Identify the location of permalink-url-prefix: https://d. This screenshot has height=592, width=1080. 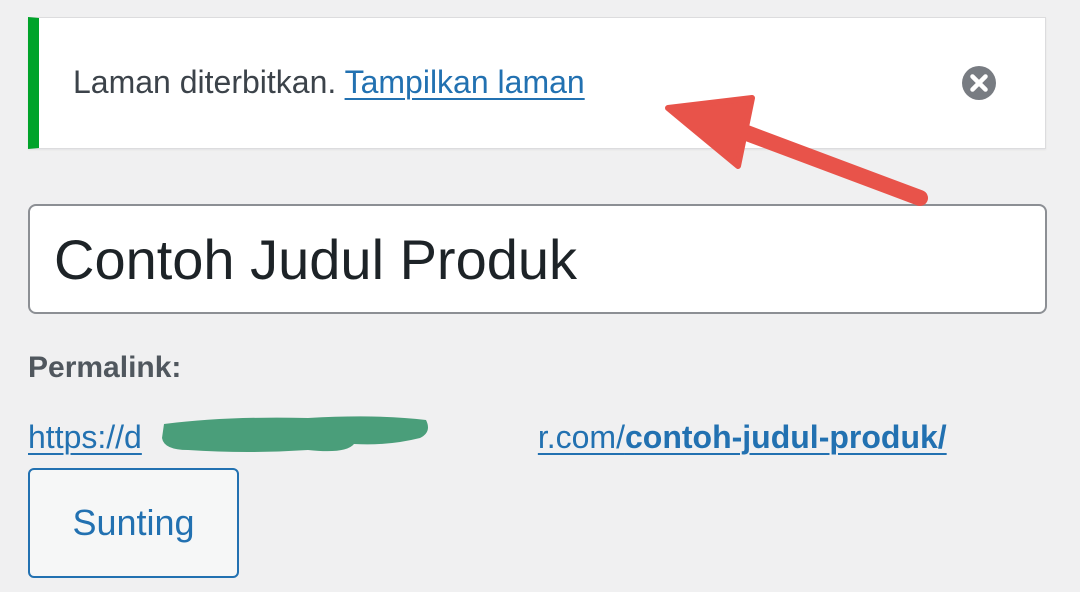
(85, 437).